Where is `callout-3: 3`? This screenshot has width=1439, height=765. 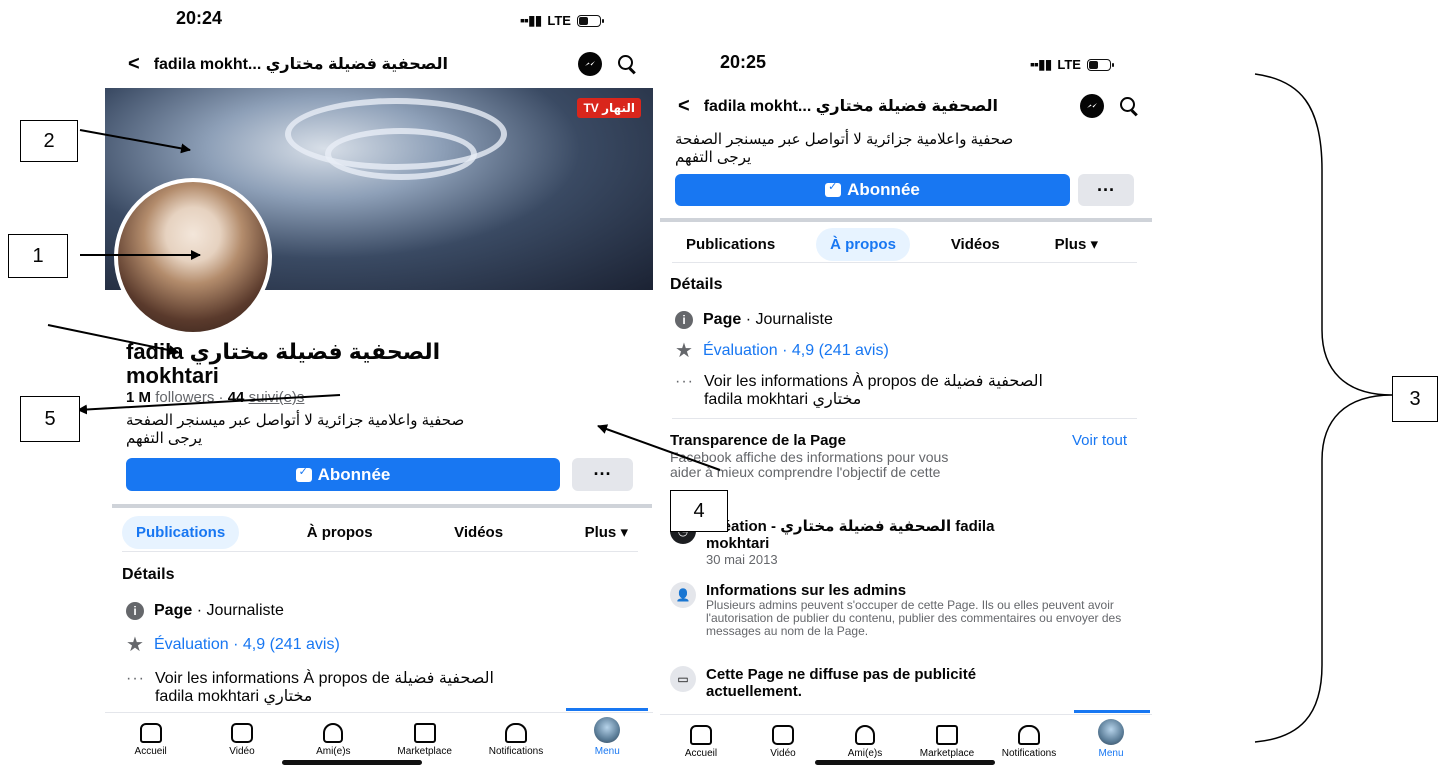
callout-3: 3 is located at coordinates (1415, 399).